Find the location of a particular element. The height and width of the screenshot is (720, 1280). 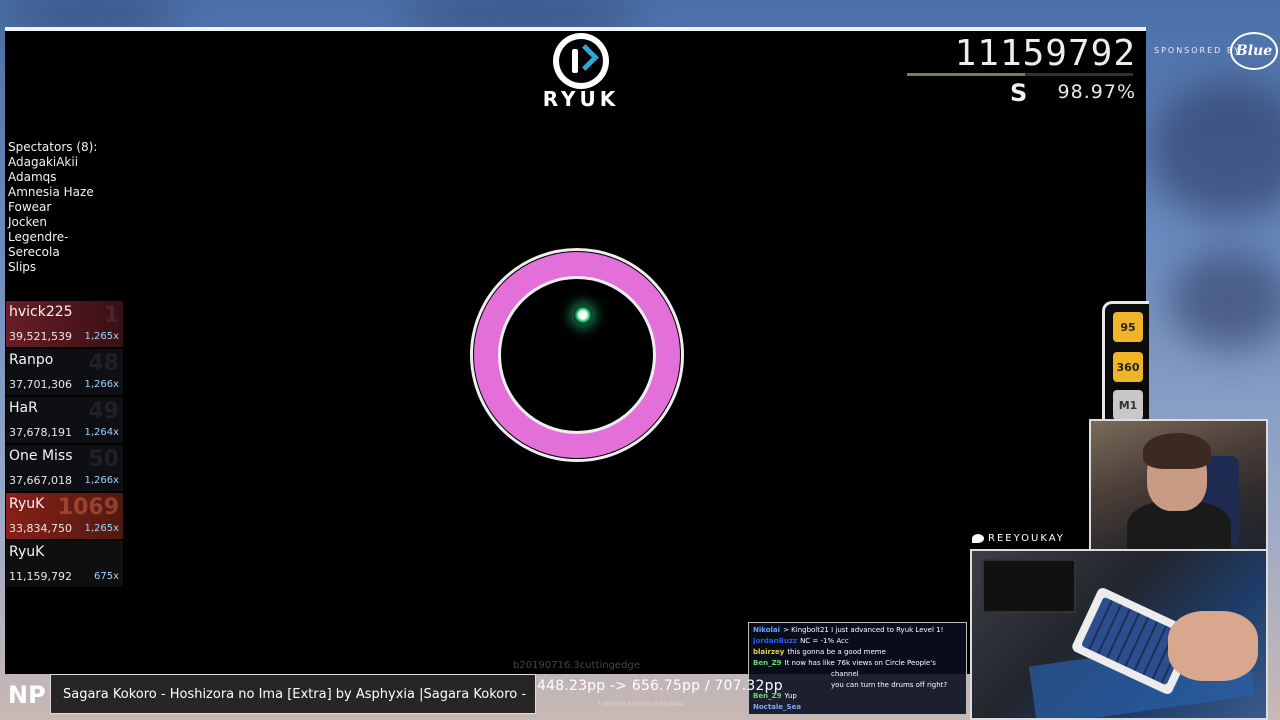

blue-logo-text: Blue is located at coordinates (1254, 51).